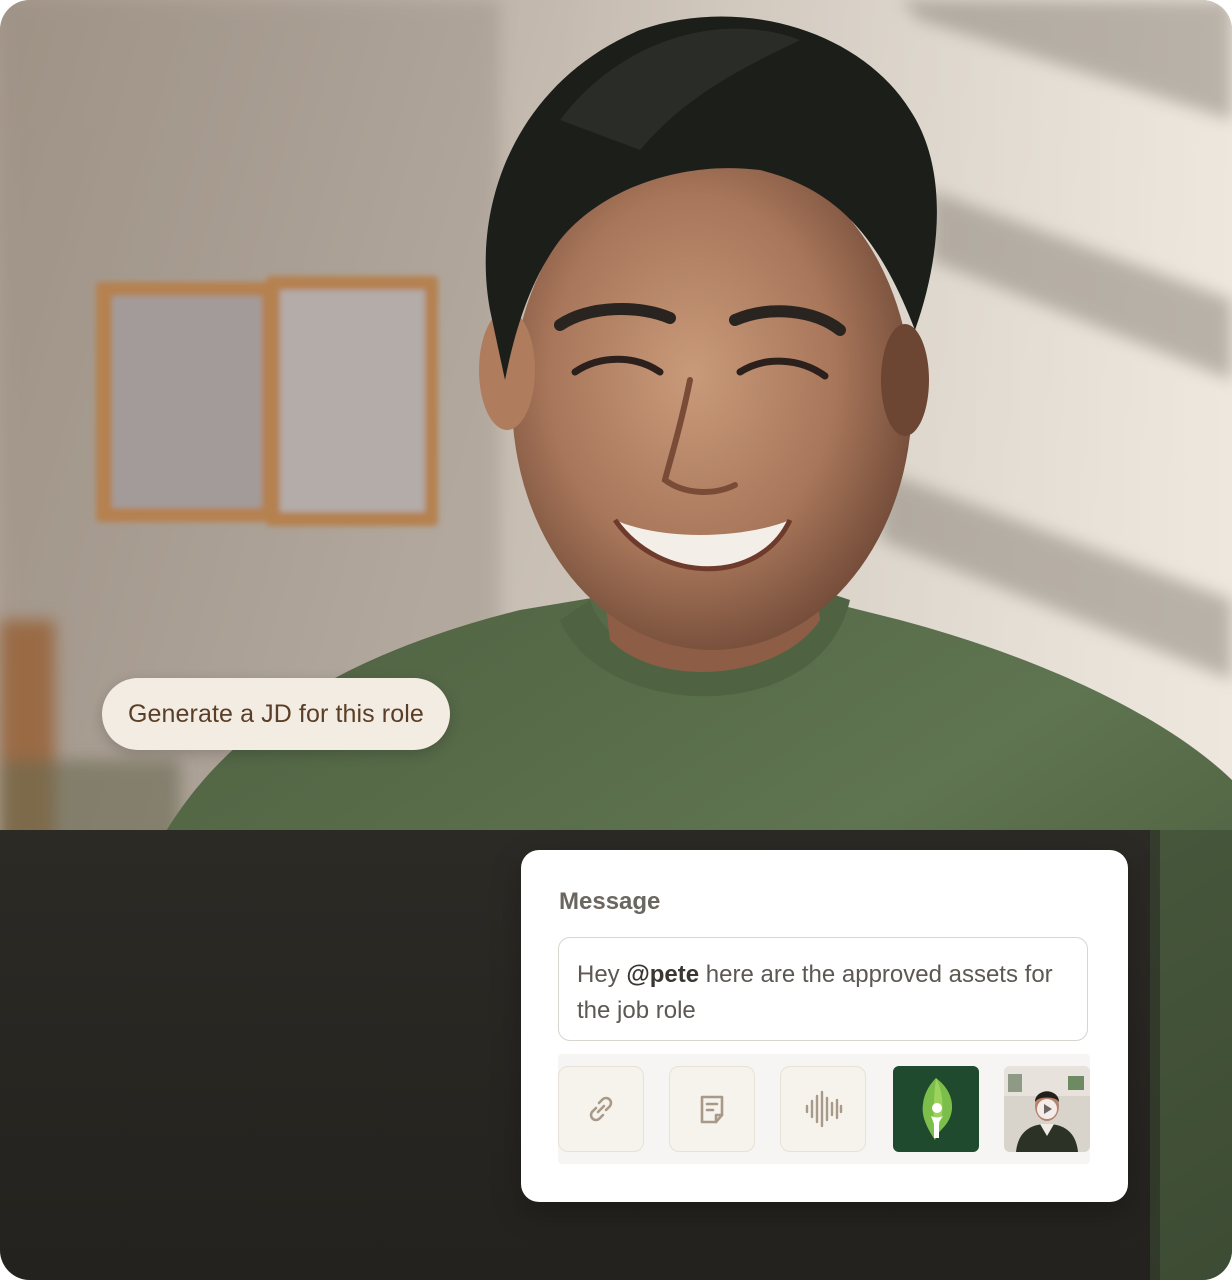  What do you see at coordinates (662, 974) in the screenshot?
I see `user-mention: @pete` at bounding box center [662, 974].